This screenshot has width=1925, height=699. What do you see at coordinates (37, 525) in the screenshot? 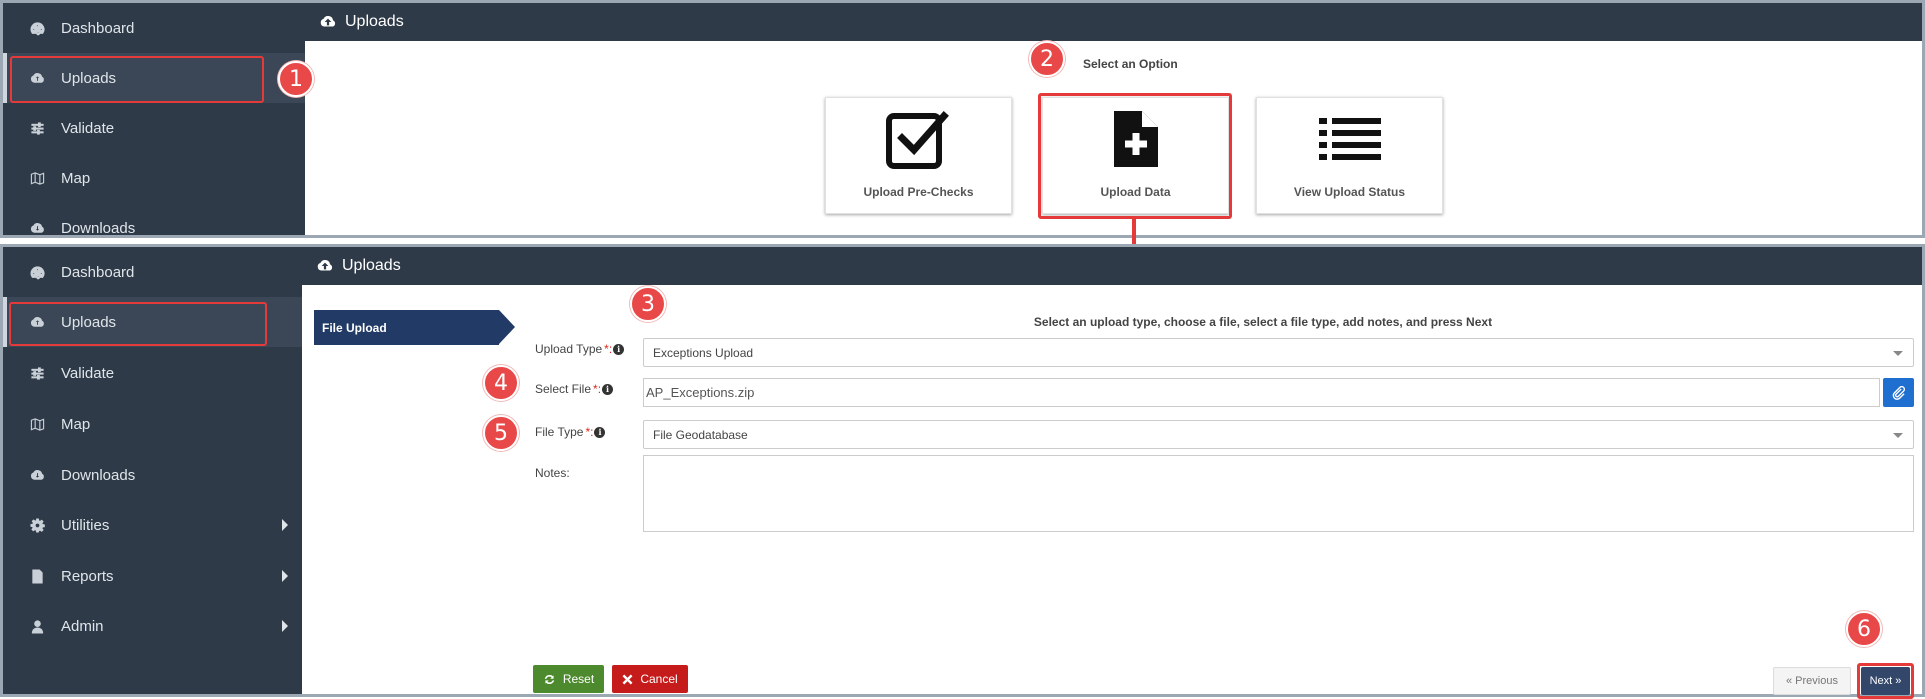
I see `gear-icon` at bounding box center [37, 525].